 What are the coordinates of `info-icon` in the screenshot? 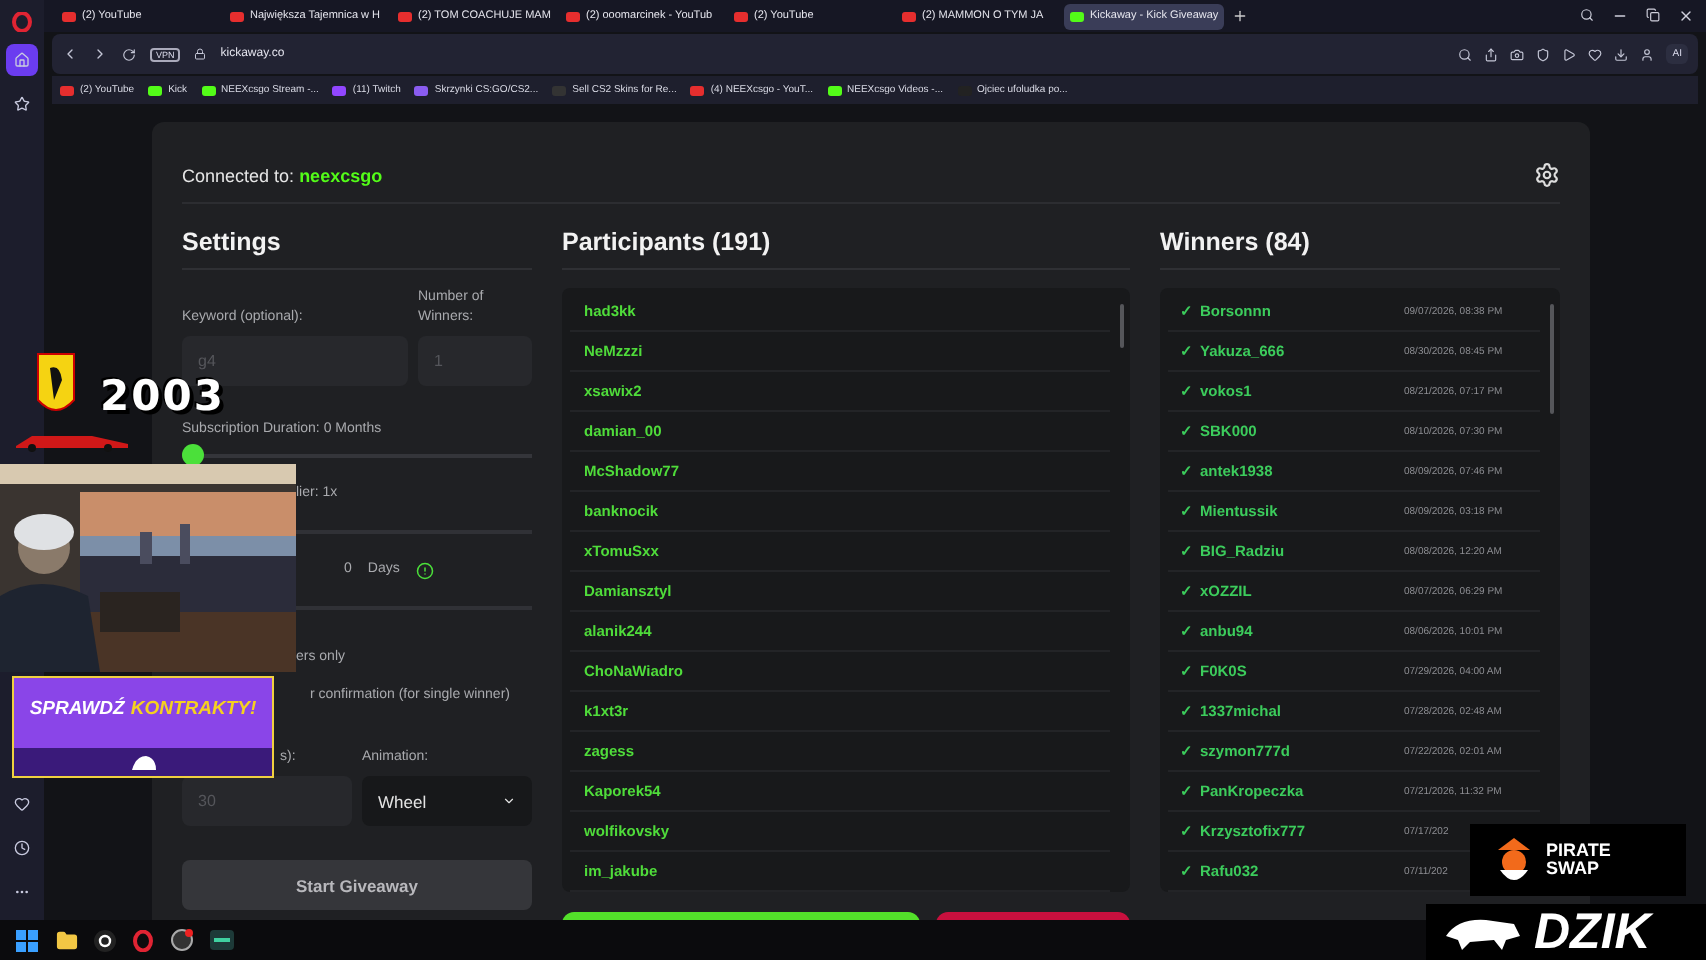 It's located at (424, 570).